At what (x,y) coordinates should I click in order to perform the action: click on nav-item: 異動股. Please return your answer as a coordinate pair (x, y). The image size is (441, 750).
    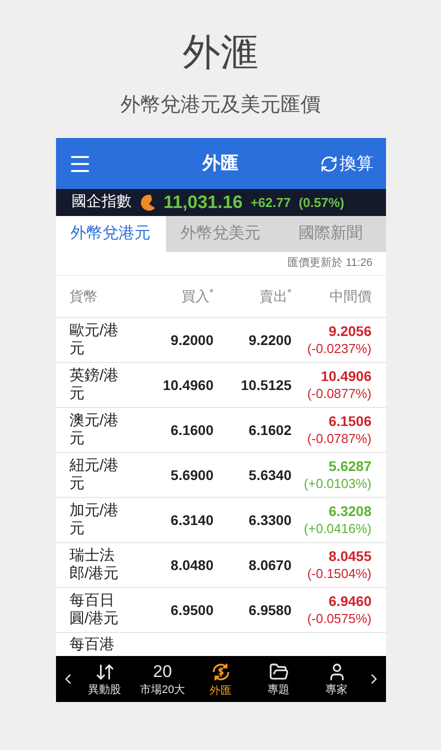
    Looking at the image, I should click on (105, 679).